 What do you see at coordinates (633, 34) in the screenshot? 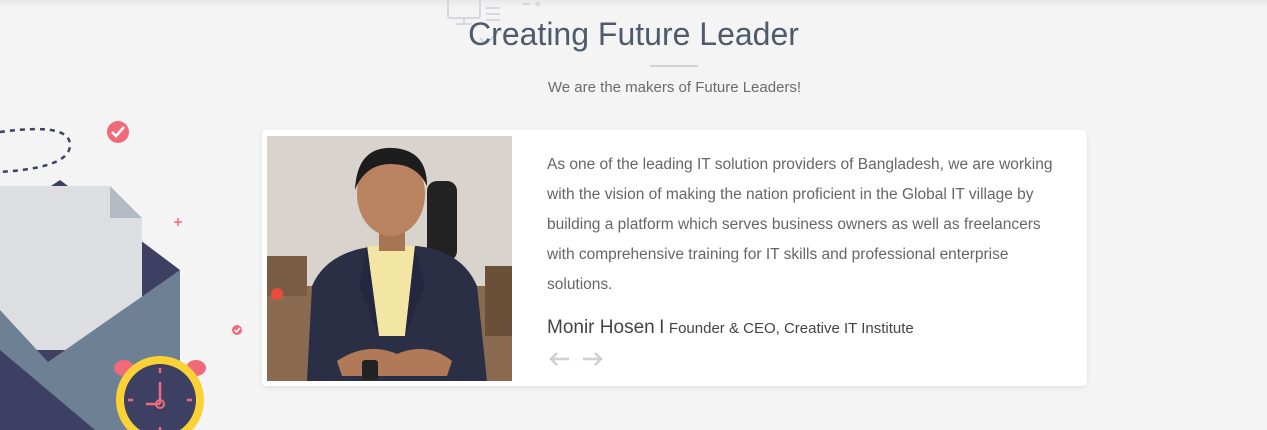
I see `section-title: Creating Future Leader` at bounding box center [633, 34].